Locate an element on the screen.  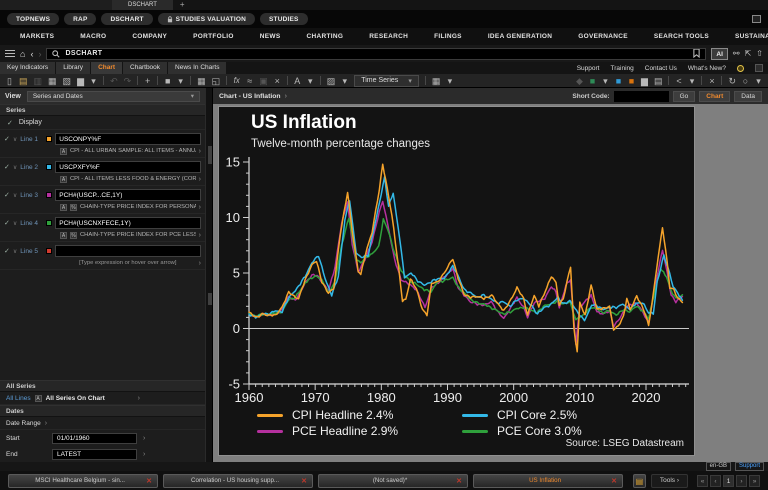
menu-item-portfolio: PORTFOLIO is located at coordinates (213, 36).